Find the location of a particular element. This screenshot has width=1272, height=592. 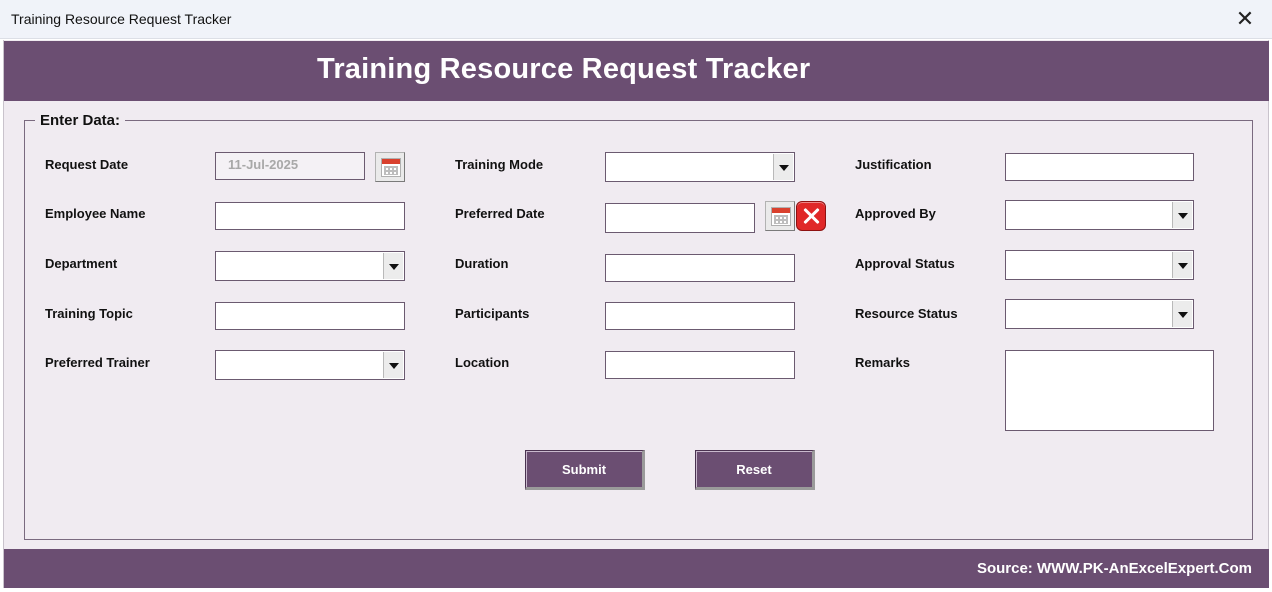

duration-label: Duration is located at coordinates (482, 263).